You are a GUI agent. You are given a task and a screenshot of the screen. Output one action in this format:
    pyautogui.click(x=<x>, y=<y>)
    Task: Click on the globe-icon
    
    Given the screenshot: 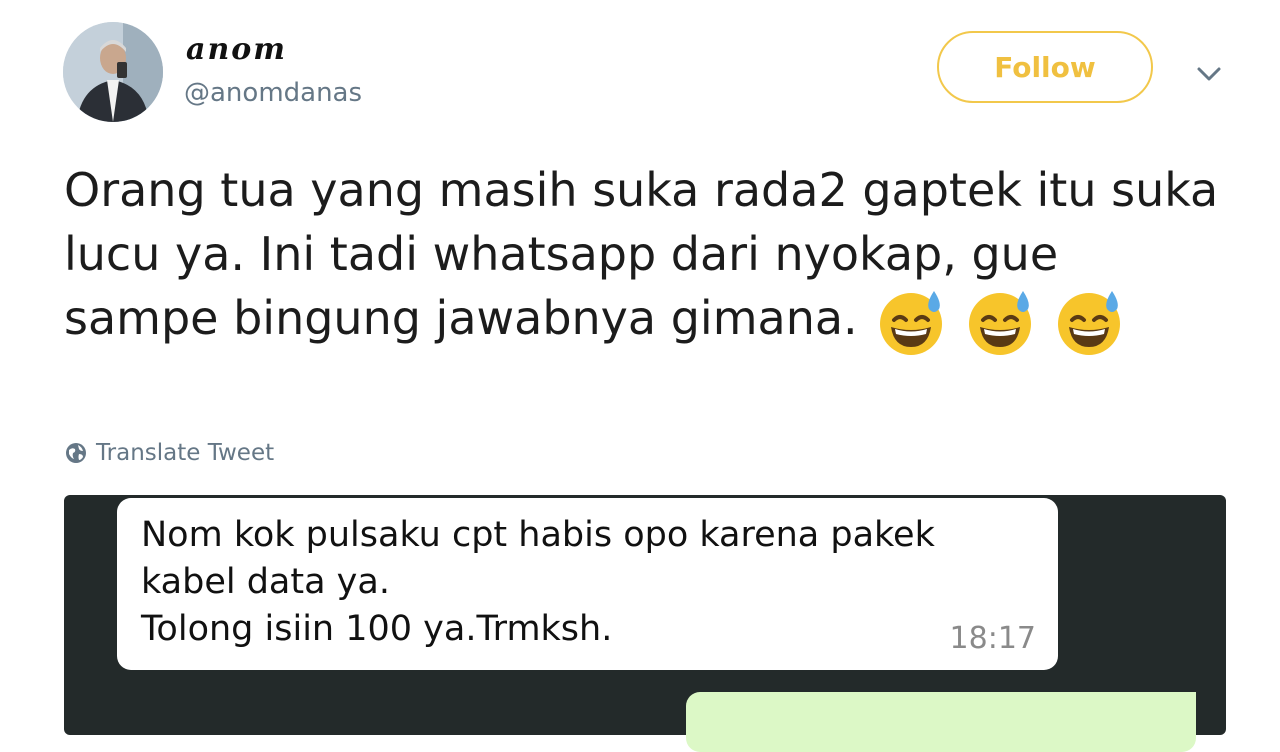 What is the action you would take?
    pyautogui.click(x=76, y=453)
    